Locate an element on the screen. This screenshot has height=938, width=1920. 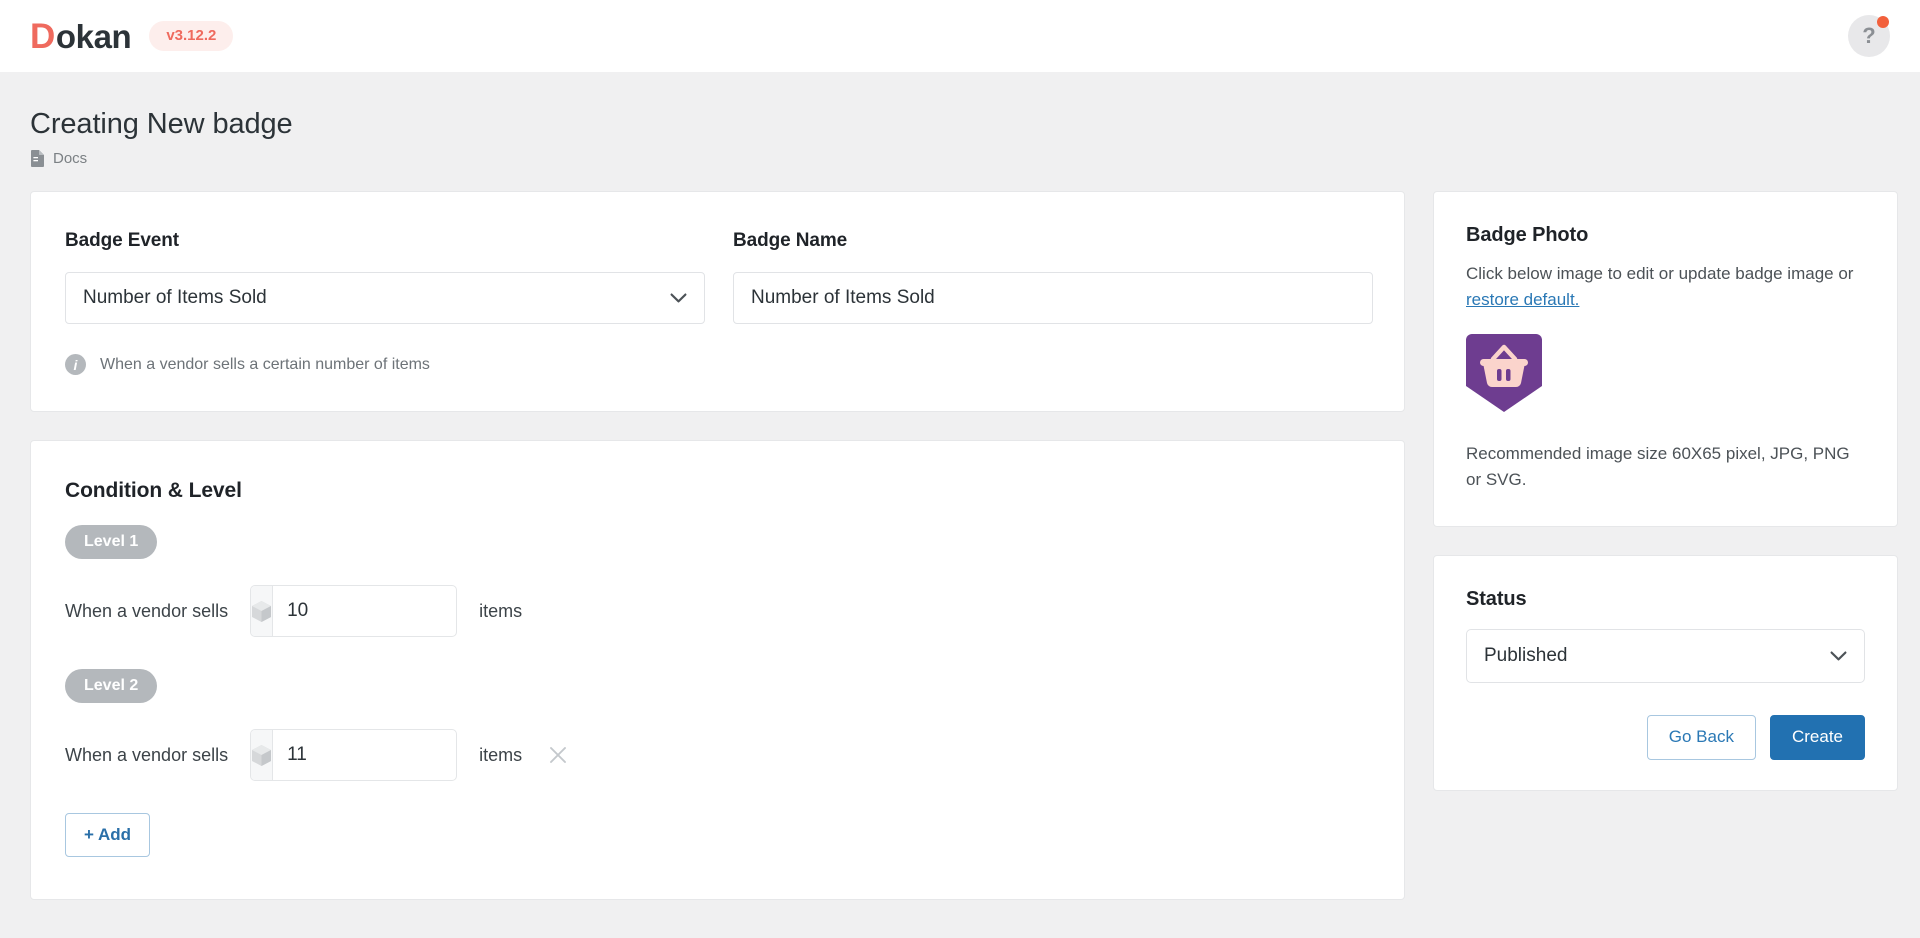
level-pill: Level 1 is located at coordinates (111, 542).